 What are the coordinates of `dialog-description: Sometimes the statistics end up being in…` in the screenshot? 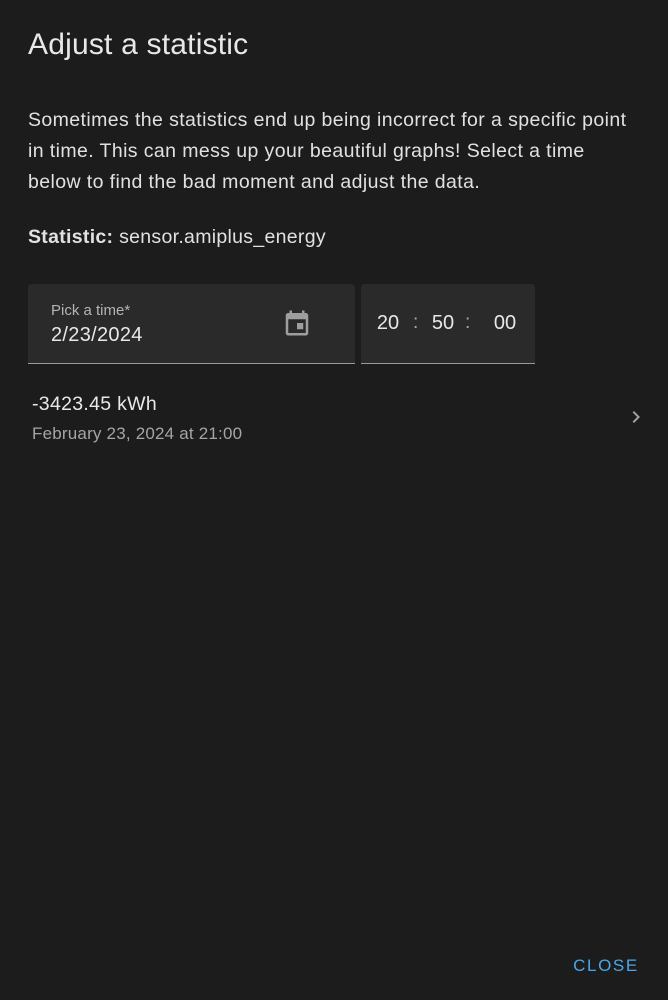 It's located at (327, 151).